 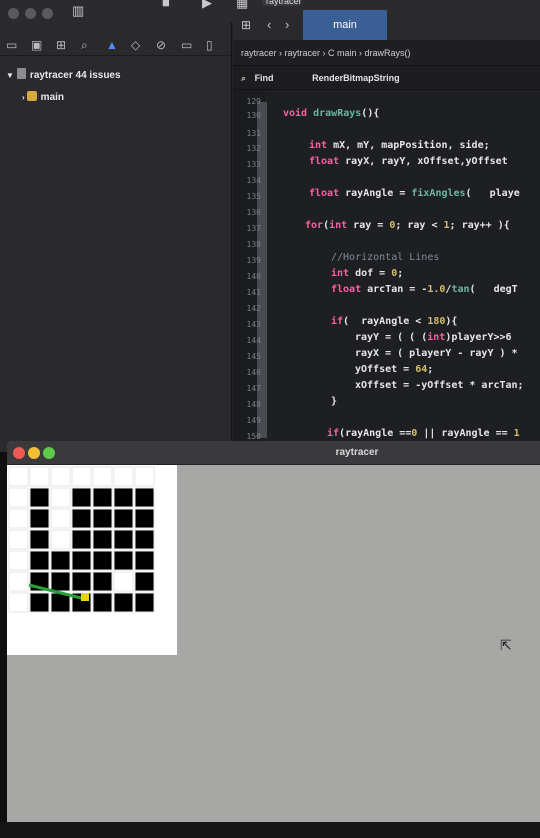 What do you see at coordinates (394, 369) in the screenshot?
I see `code-line: yOffset = 64;` at bounding box center [394, 369].